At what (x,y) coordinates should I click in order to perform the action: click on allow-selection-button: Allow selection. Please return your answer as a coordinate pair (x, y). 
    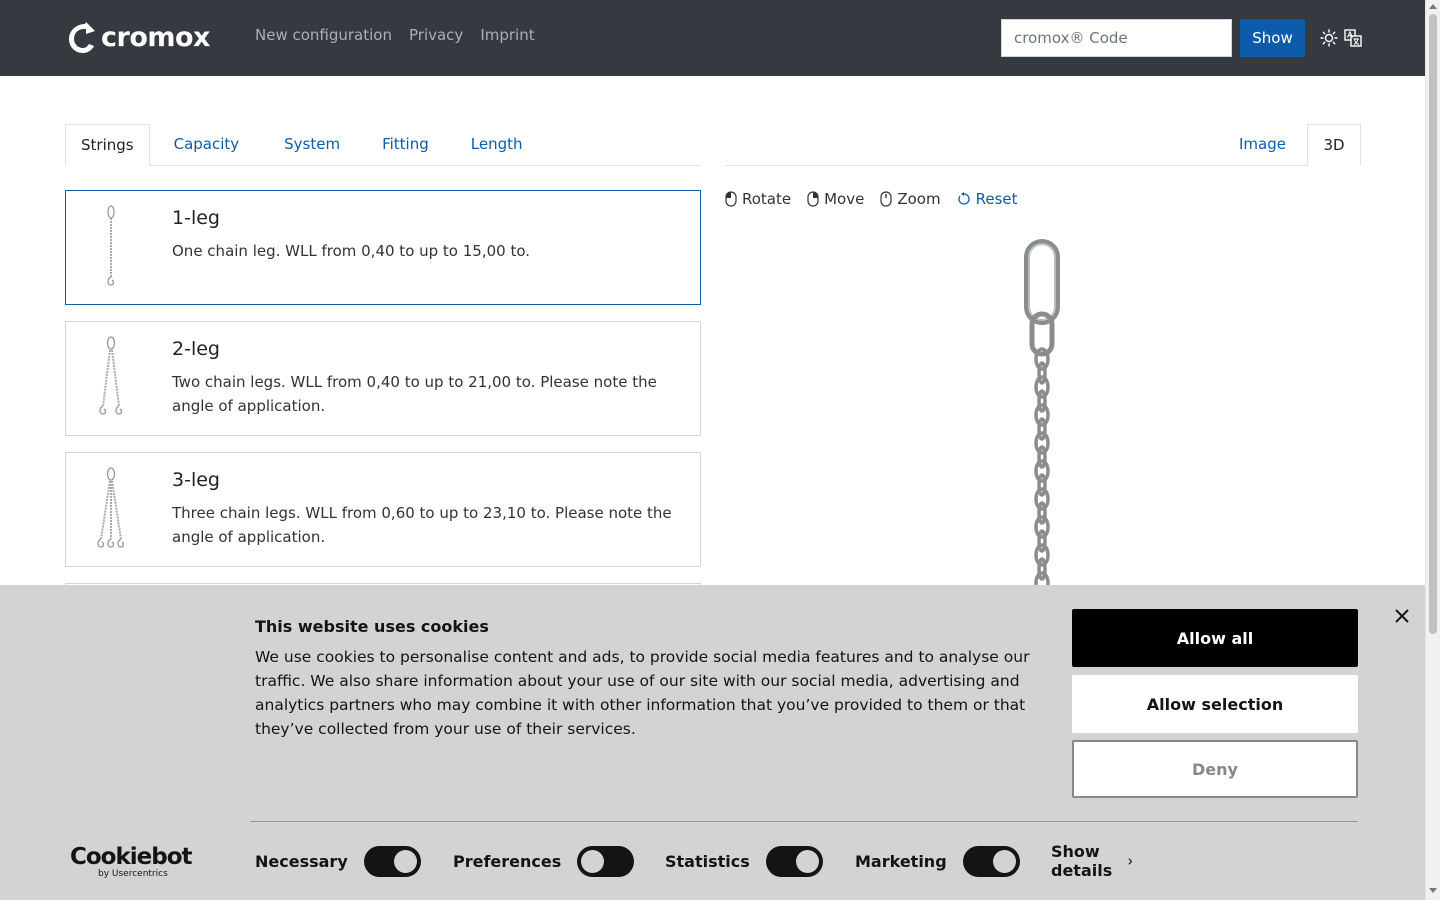
    Looking at the image, I should click on (1215, 704).